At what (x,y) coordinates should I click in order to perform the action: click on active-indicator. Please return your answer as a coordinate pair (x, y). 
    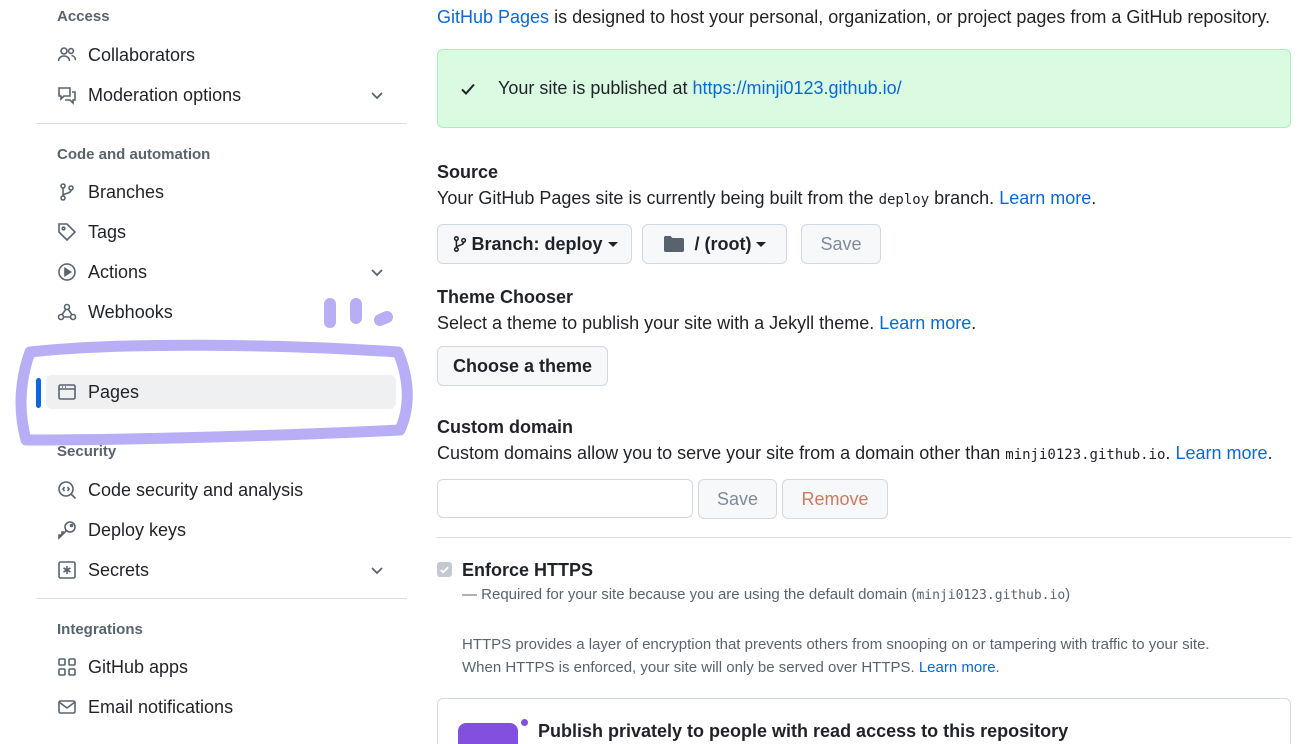
    Looking at the image, I should click on (38, 393).